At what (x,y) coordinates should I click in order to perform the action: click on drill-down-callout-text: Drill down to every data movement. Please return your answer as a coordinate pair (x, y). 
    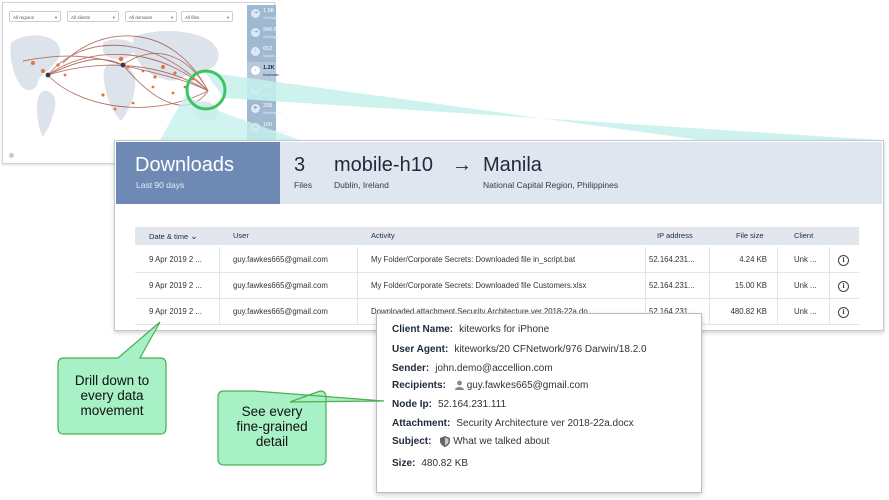
    Looking at the image, I should click on (112, 395).